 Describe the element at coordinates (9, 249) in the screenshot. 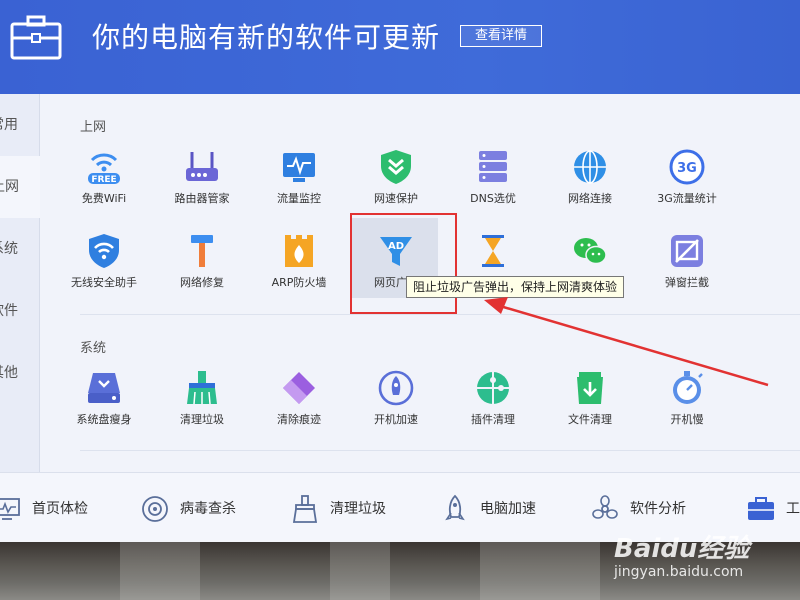

I see `sidebar-item-label: 系统` at that location.